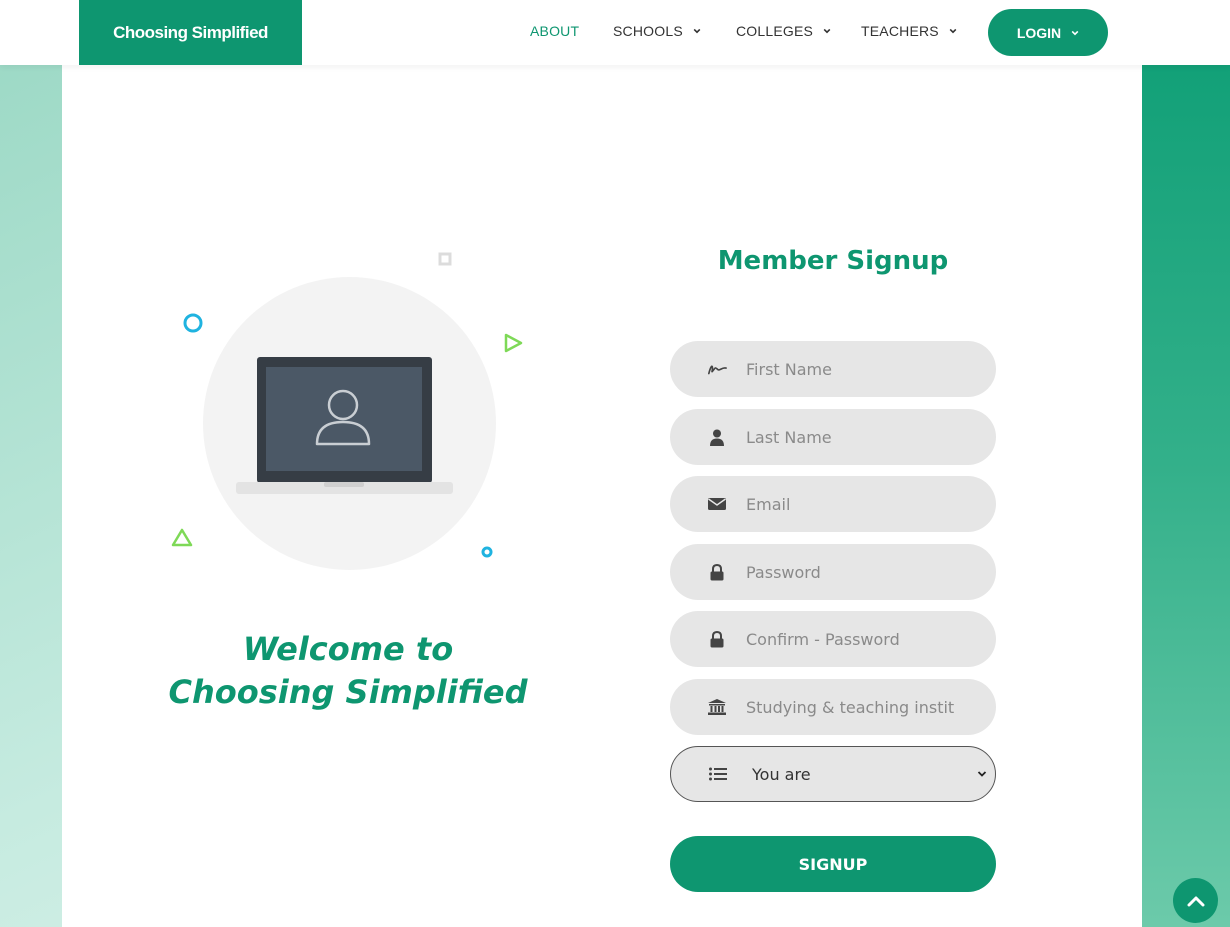 This screenshot has width=1230, height=927. I want to click on nav-about-label: ABOUT, so click(555, 31).